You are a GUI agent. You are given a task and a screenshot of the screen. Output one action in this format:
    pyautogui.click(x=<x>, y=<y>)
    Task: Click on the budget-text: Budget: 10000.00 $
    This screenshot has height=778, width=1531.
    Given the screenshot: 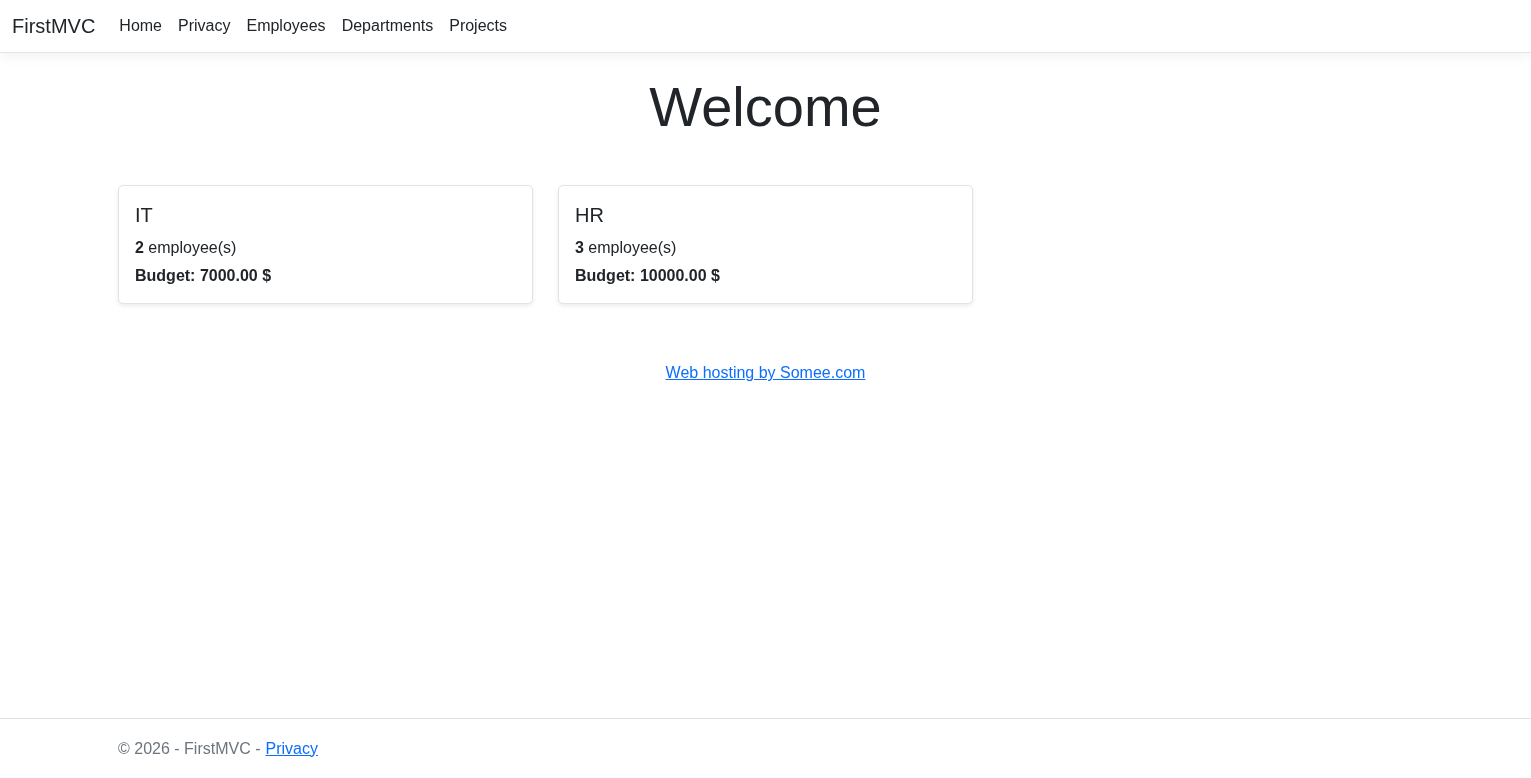 What is the action you would take?
    pyautogui.click(x=648, y=276)
    